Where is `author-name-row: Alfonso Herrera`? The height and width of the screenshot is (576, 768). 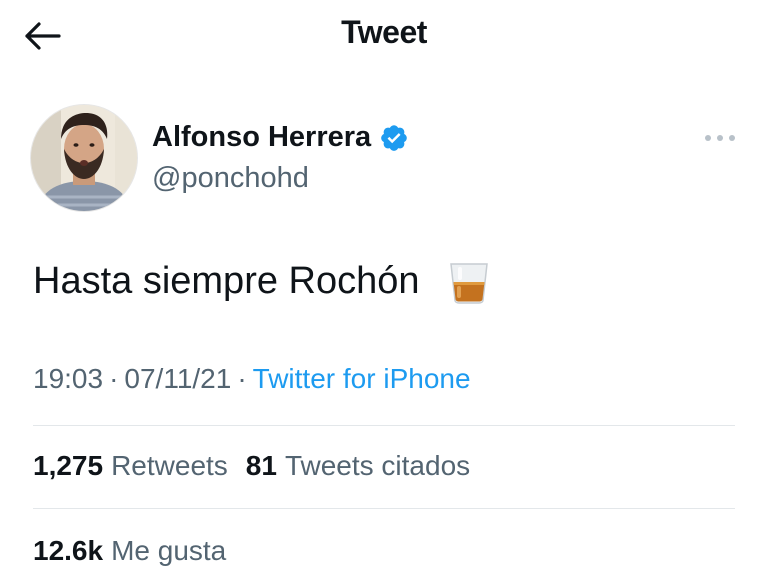
author-name-row: Alfonso Herrera is located at coordinates (280, 137).